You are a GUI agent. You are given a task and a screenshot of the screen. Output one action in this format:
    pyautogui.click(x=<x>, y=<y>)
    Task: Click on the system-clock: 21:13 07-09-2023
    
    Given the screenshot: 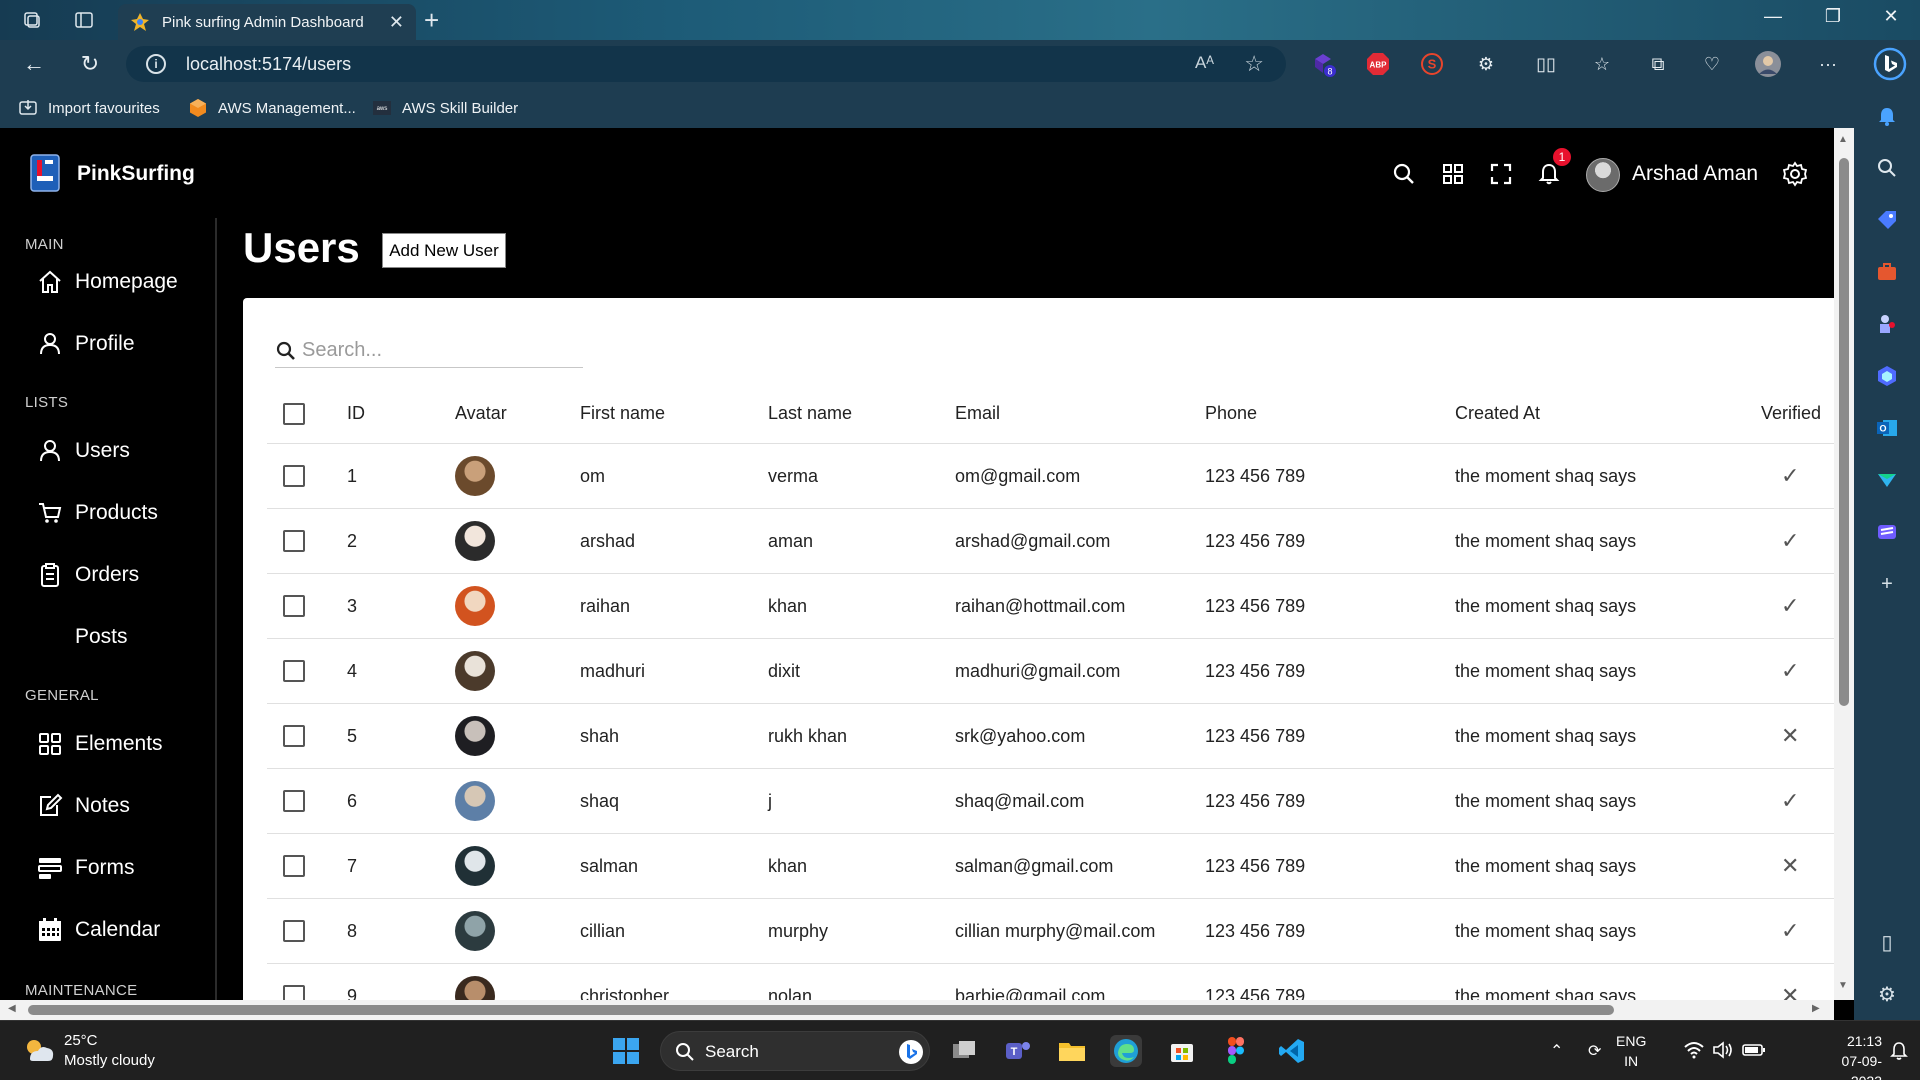 What is the action you would take?
    pyautogui.click(x=1850, y=1055)
    